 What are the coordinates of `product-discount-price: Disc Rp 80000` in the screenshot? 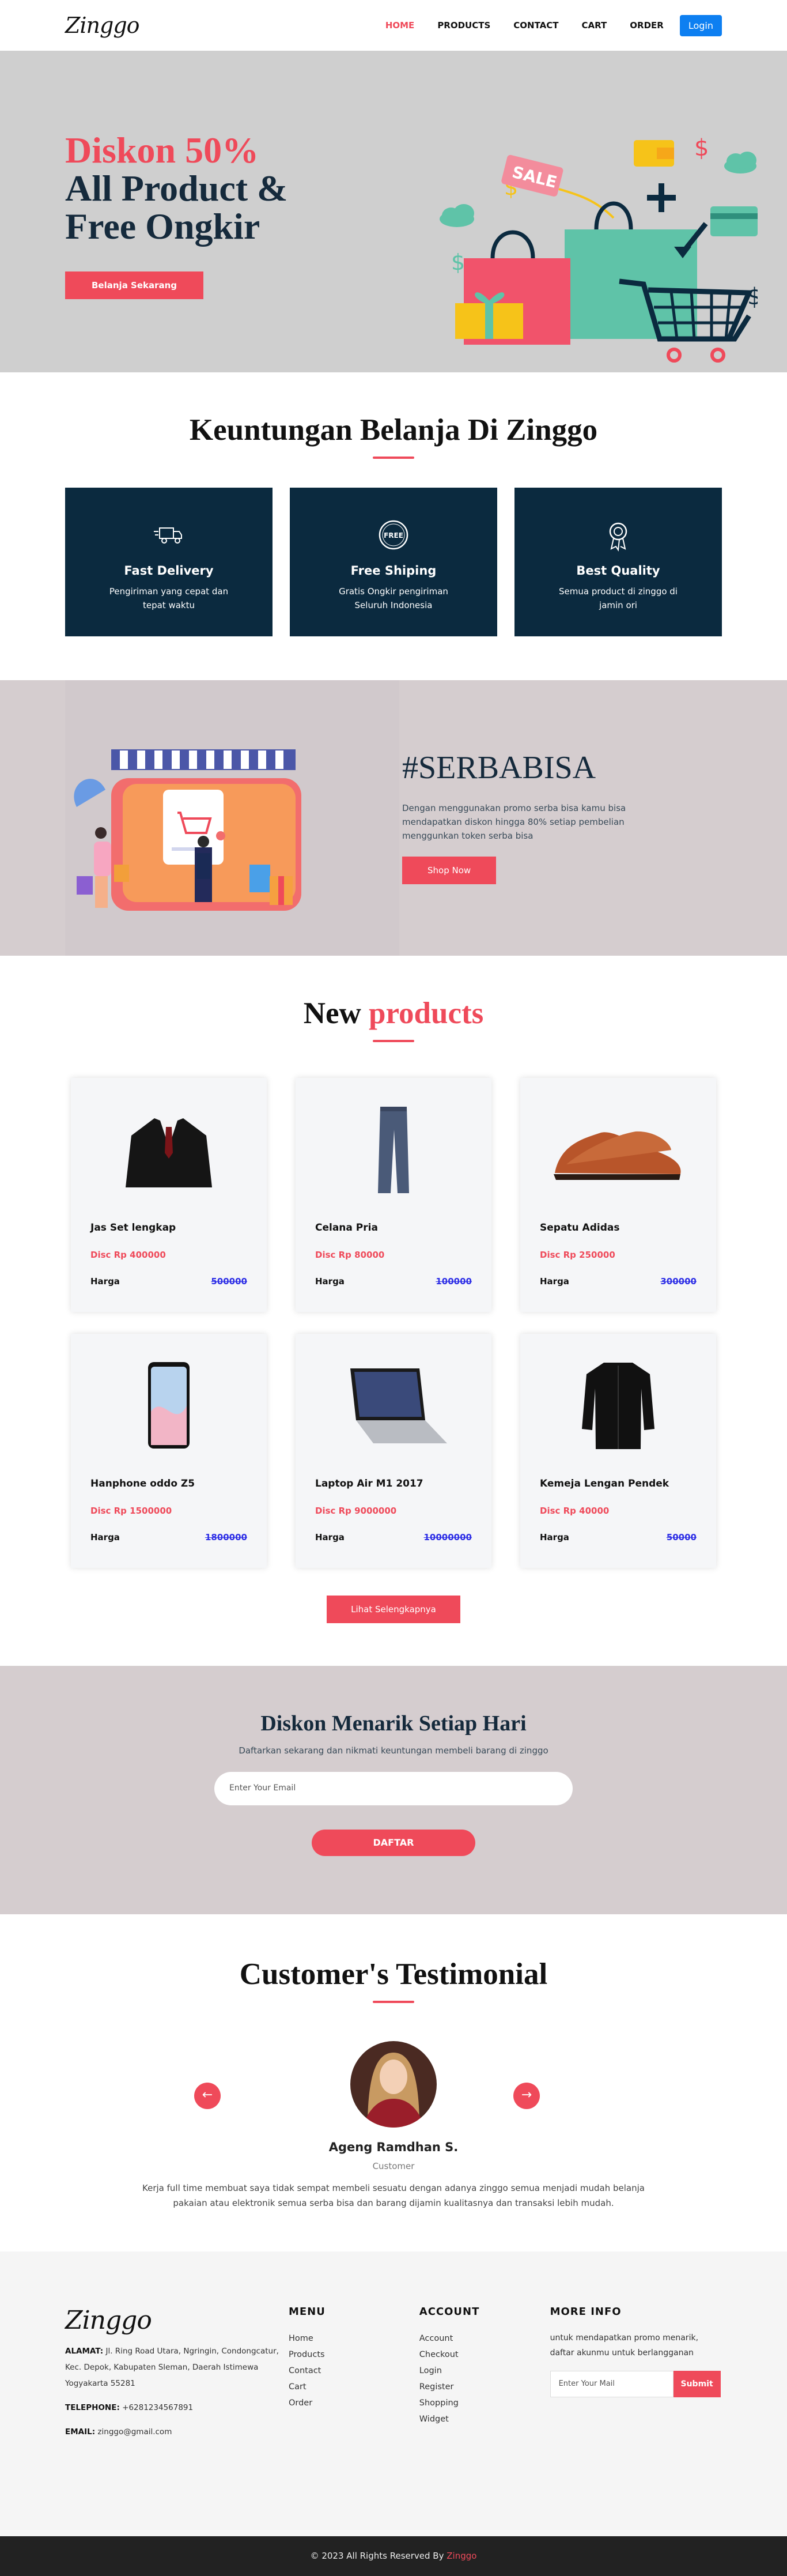 It's located at (350, 1255).